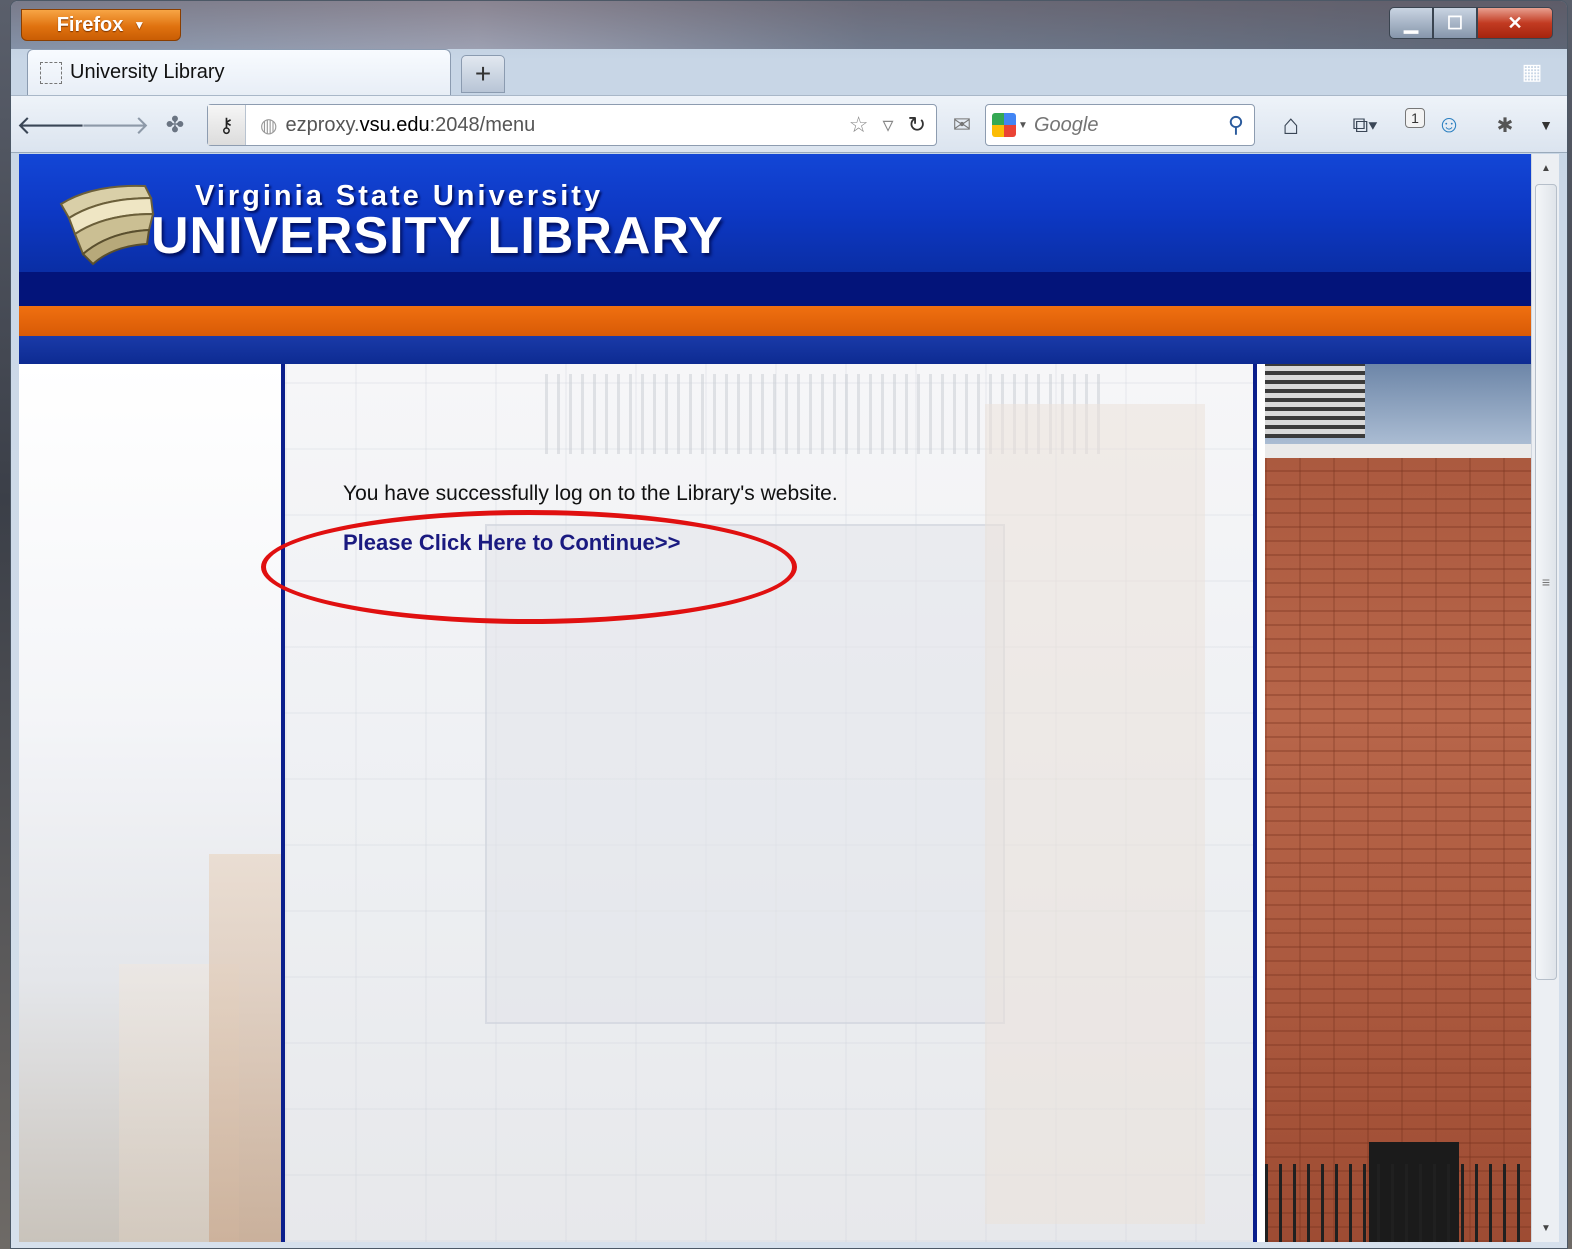 The width and height of the screenshot is (1572, 1249). I want to click on continue-link: Please Click Here to Continue>>, so click(511, 543).